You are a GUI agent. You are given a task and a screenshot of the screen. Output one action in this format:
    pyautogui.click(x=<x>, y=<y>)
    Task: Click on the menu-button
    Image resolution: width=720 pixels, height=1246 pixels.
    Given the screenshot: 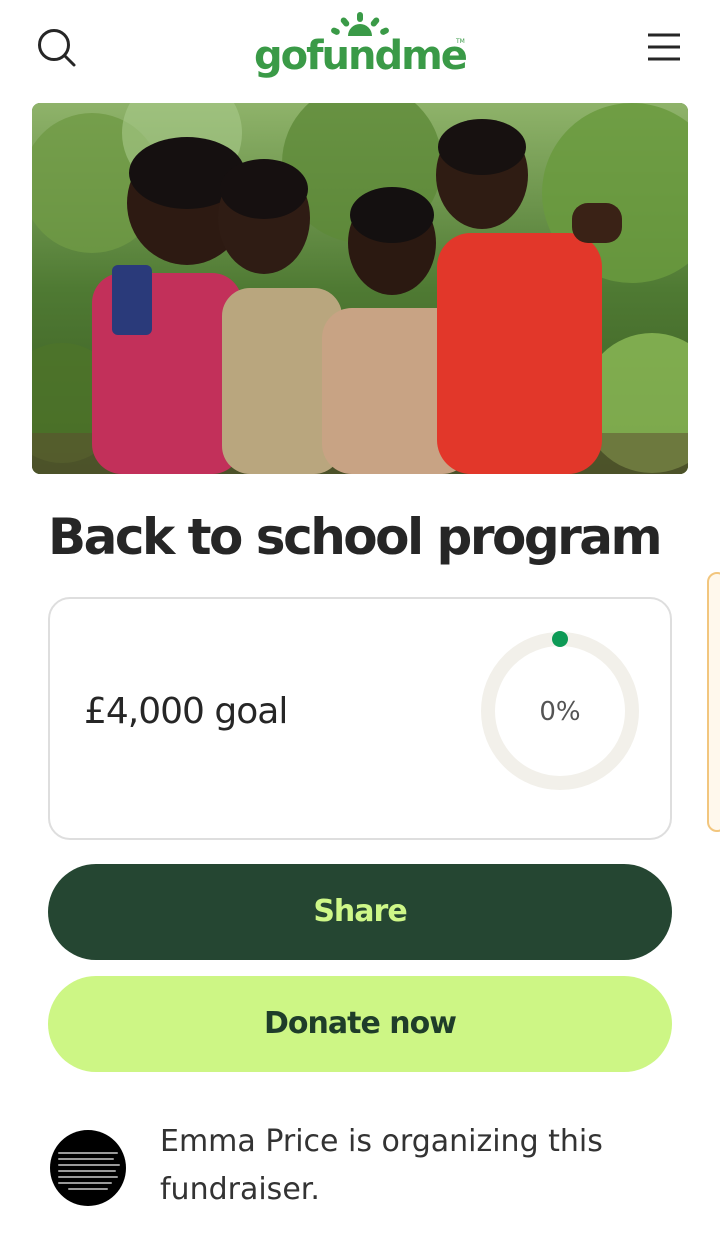 What is the action you would take?
    pyautogui.click(x=664, y=48)
    